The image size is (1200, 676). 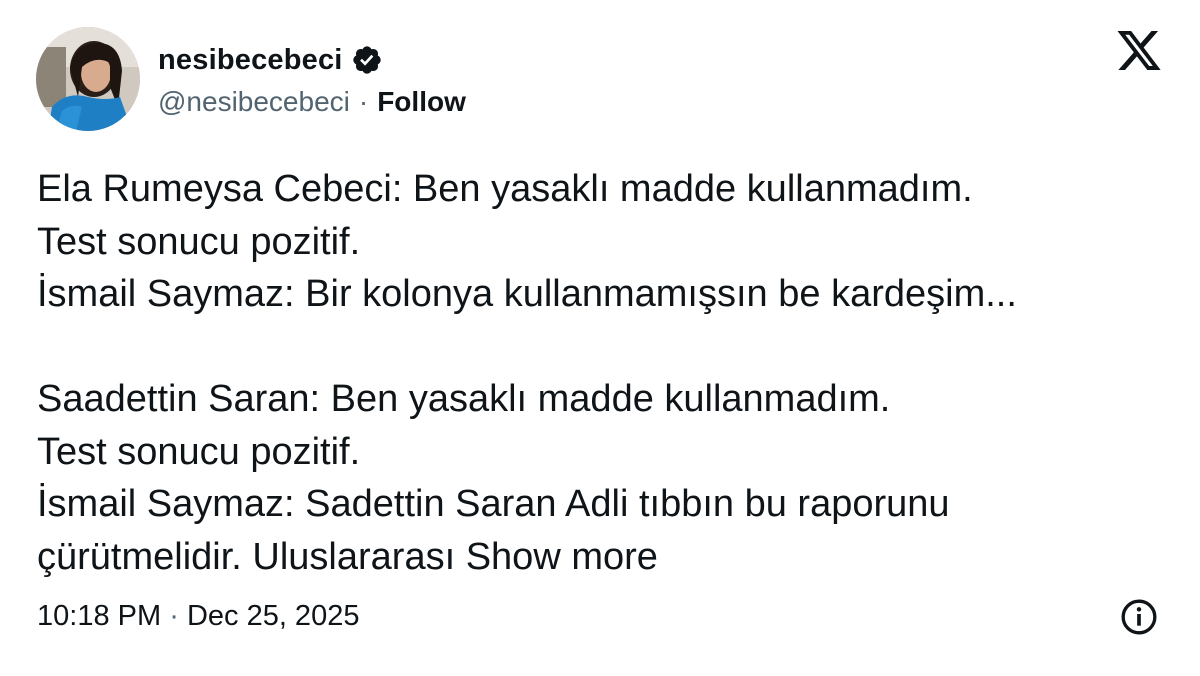 I want to click on handle-row: @nesibecebeci · Follow, so click(x=312, y=102).